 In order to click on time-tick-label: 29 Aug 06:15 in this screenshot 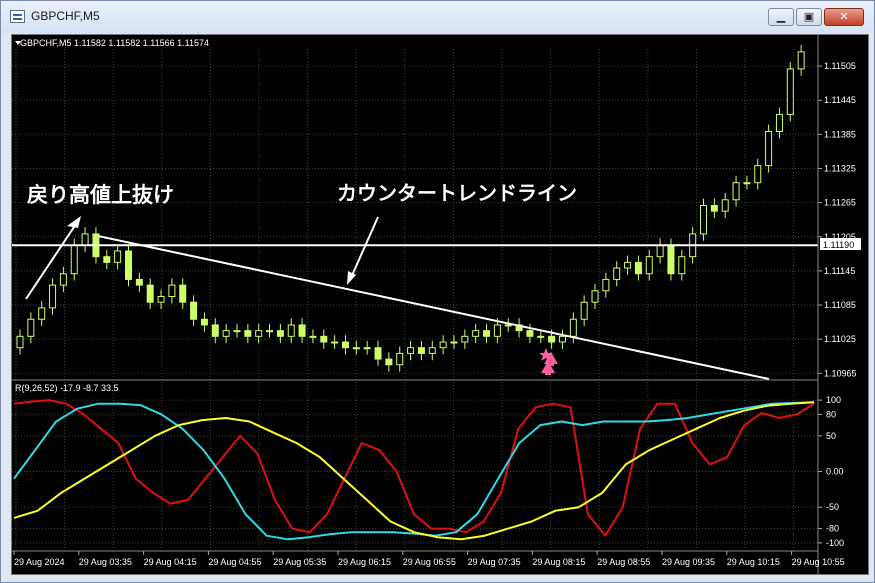, I will do `click(364, 562)`.